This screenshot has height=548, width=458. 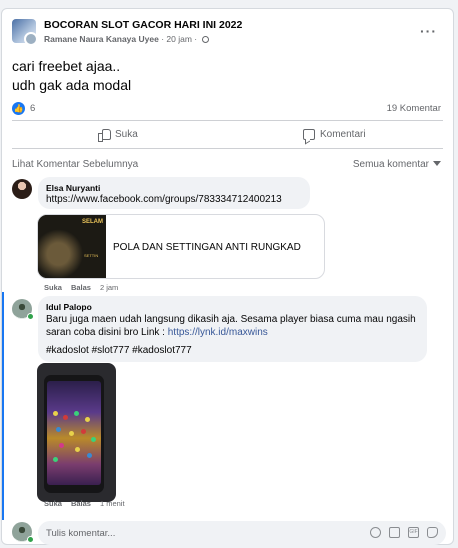 What do you see at coordinates (205, 39) in the screenshot?
I see `globe-icon` at bounding box center [205, 39].